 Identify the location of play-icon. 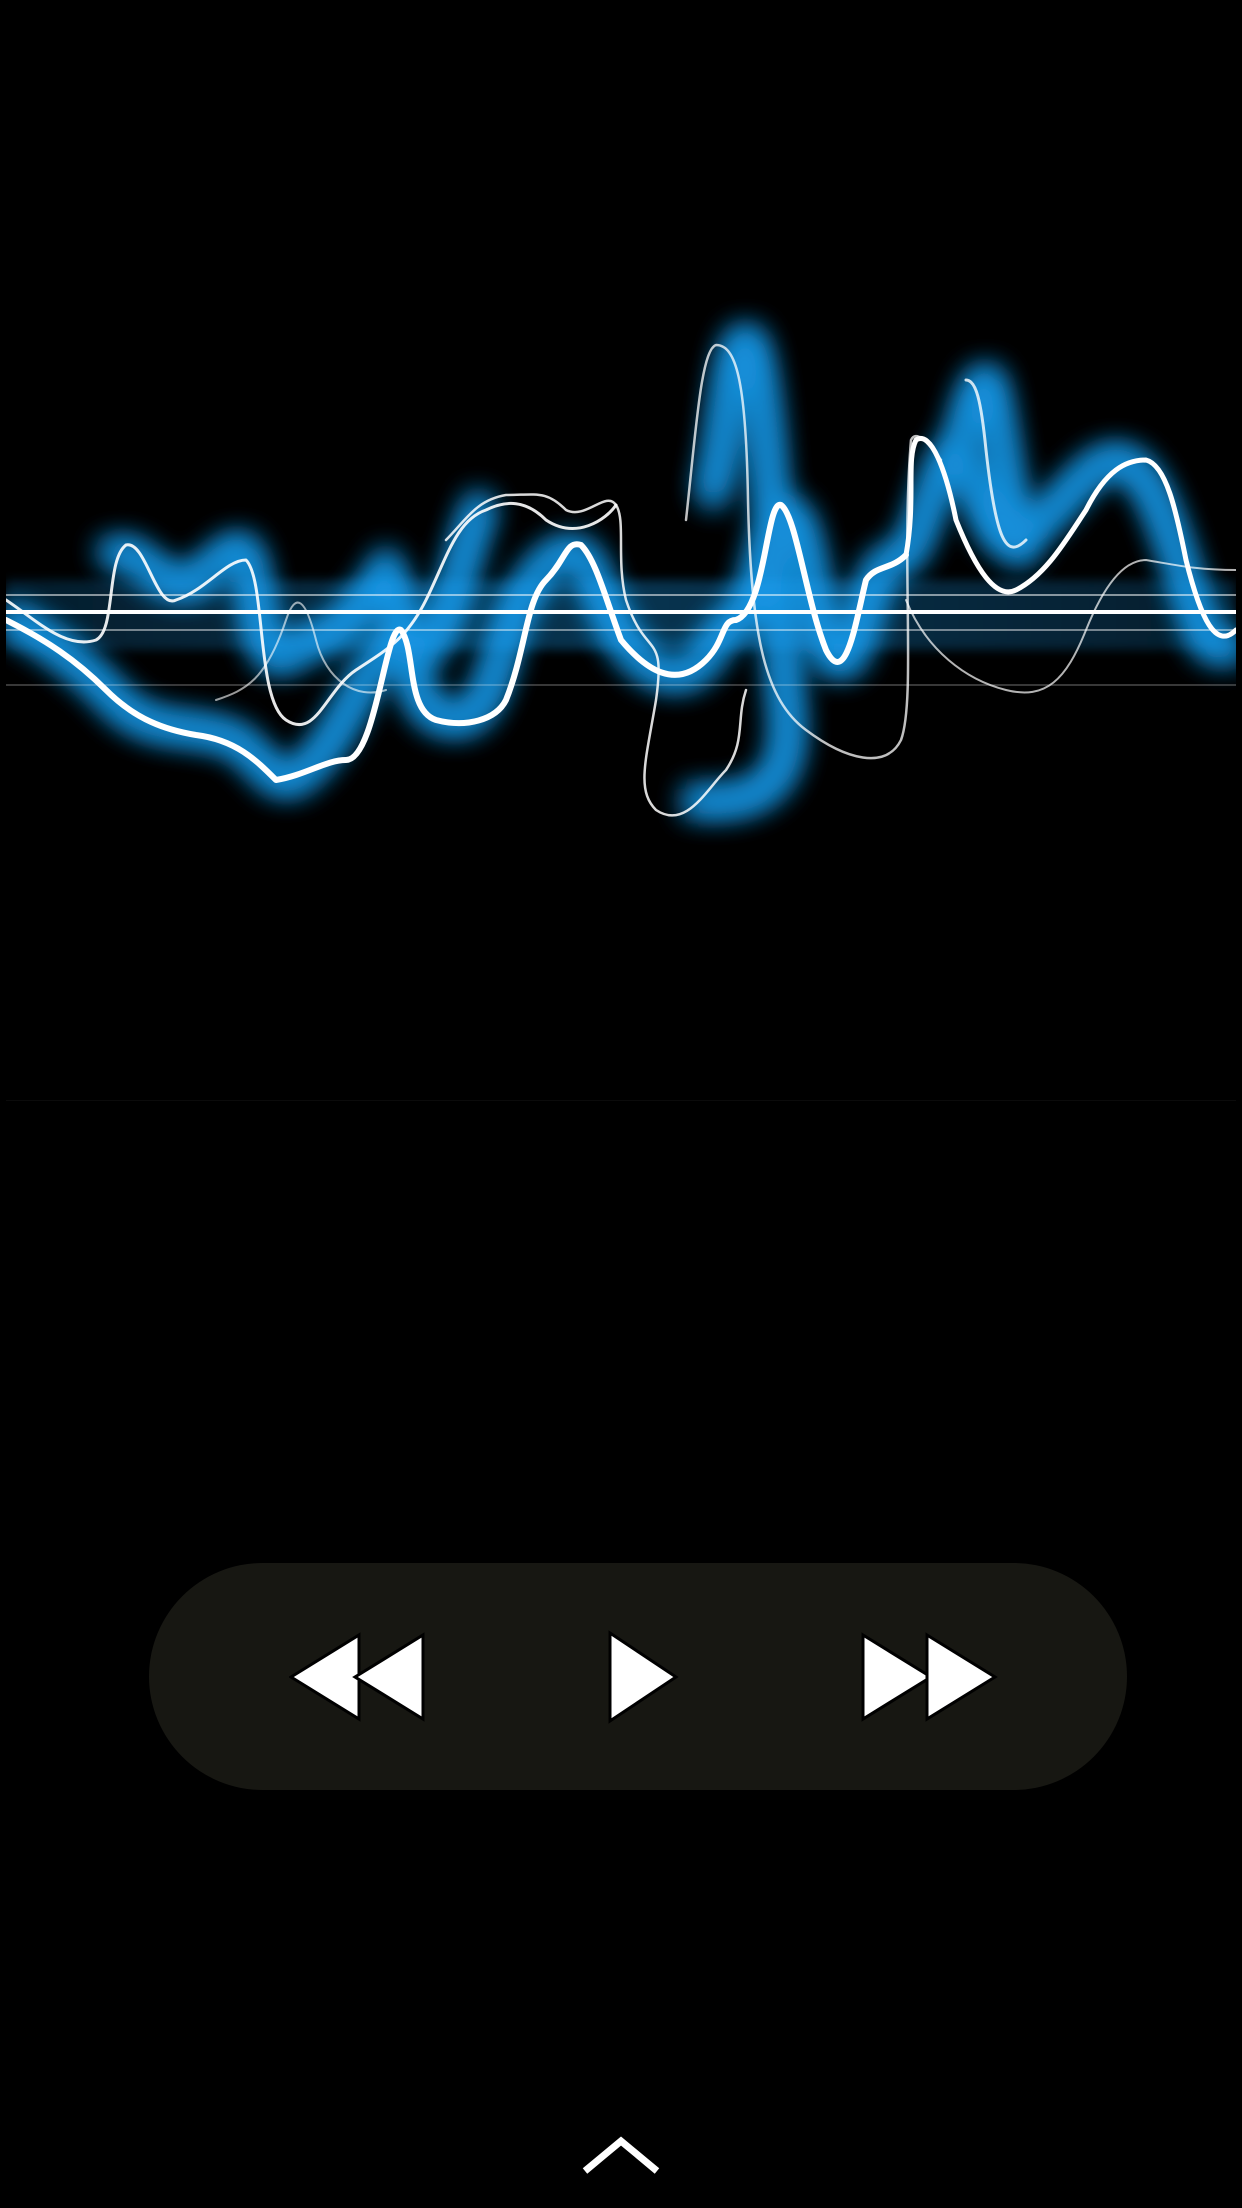
(643, 1676).